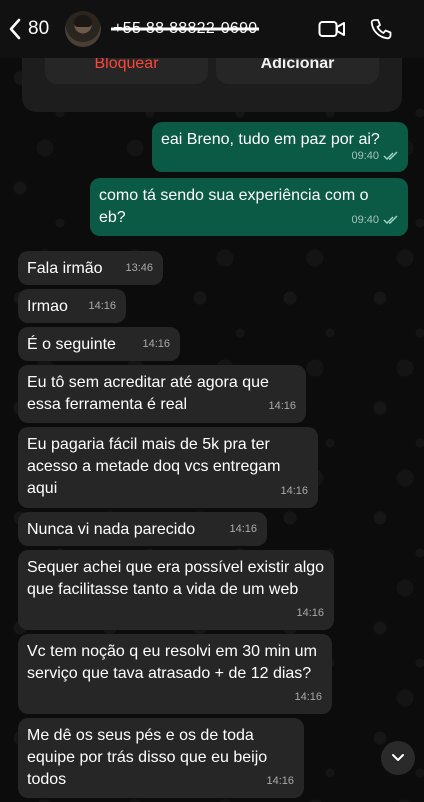 This screenshot has height=802, width=424. What do you see at coordinates (39, 28) in the screenshot?
I see `unread-count: 80` at bounding box center [39, 28].